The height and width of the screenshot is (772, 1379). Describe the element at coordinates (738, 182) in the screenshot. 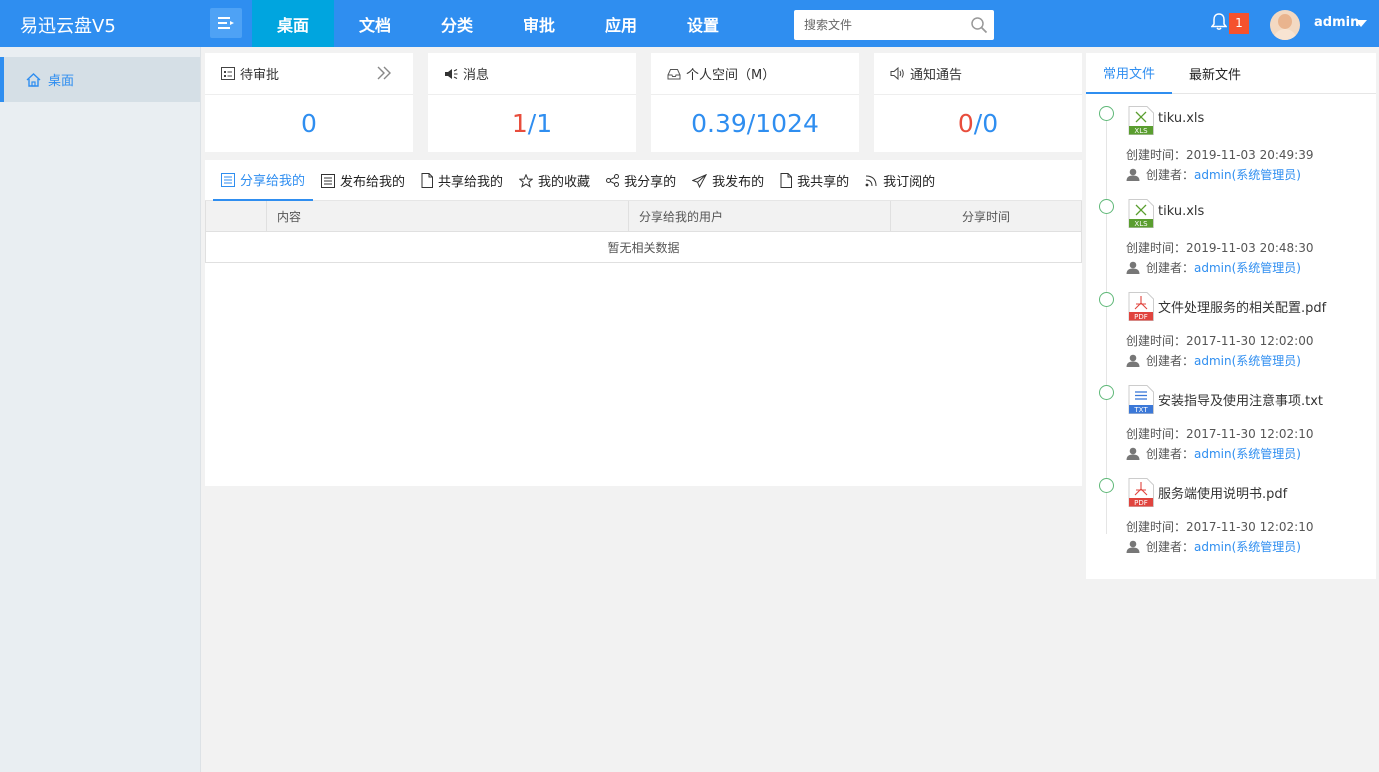

I see `tab-label: 我发布的` at that location.